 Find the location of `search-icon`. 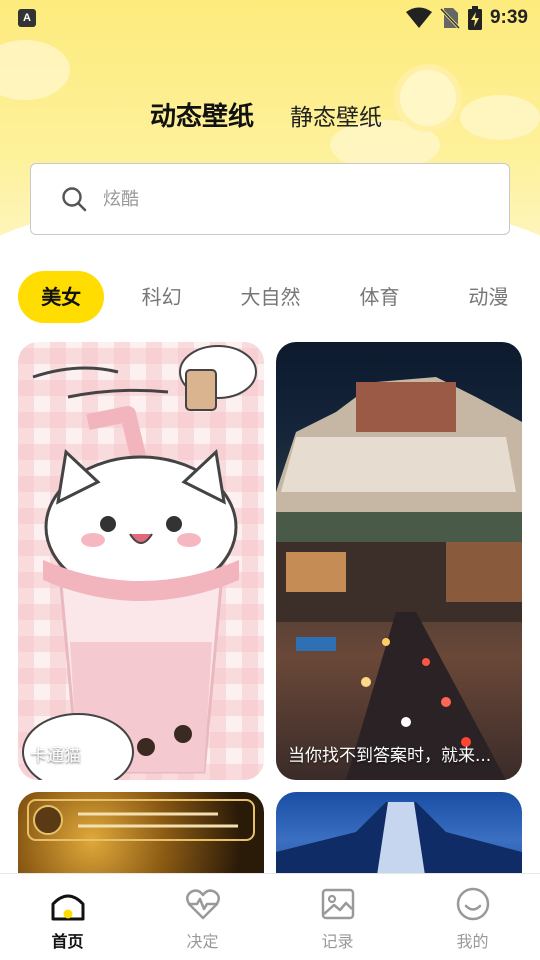

search-icon is located at coordinates (74, 199).